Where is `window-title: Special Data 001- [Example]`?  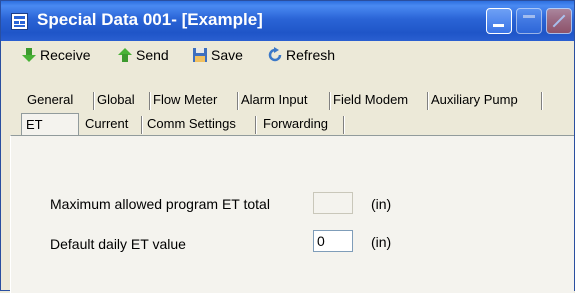
window-title: Special Data 001- [Example] is located at coordinates (150, 19).